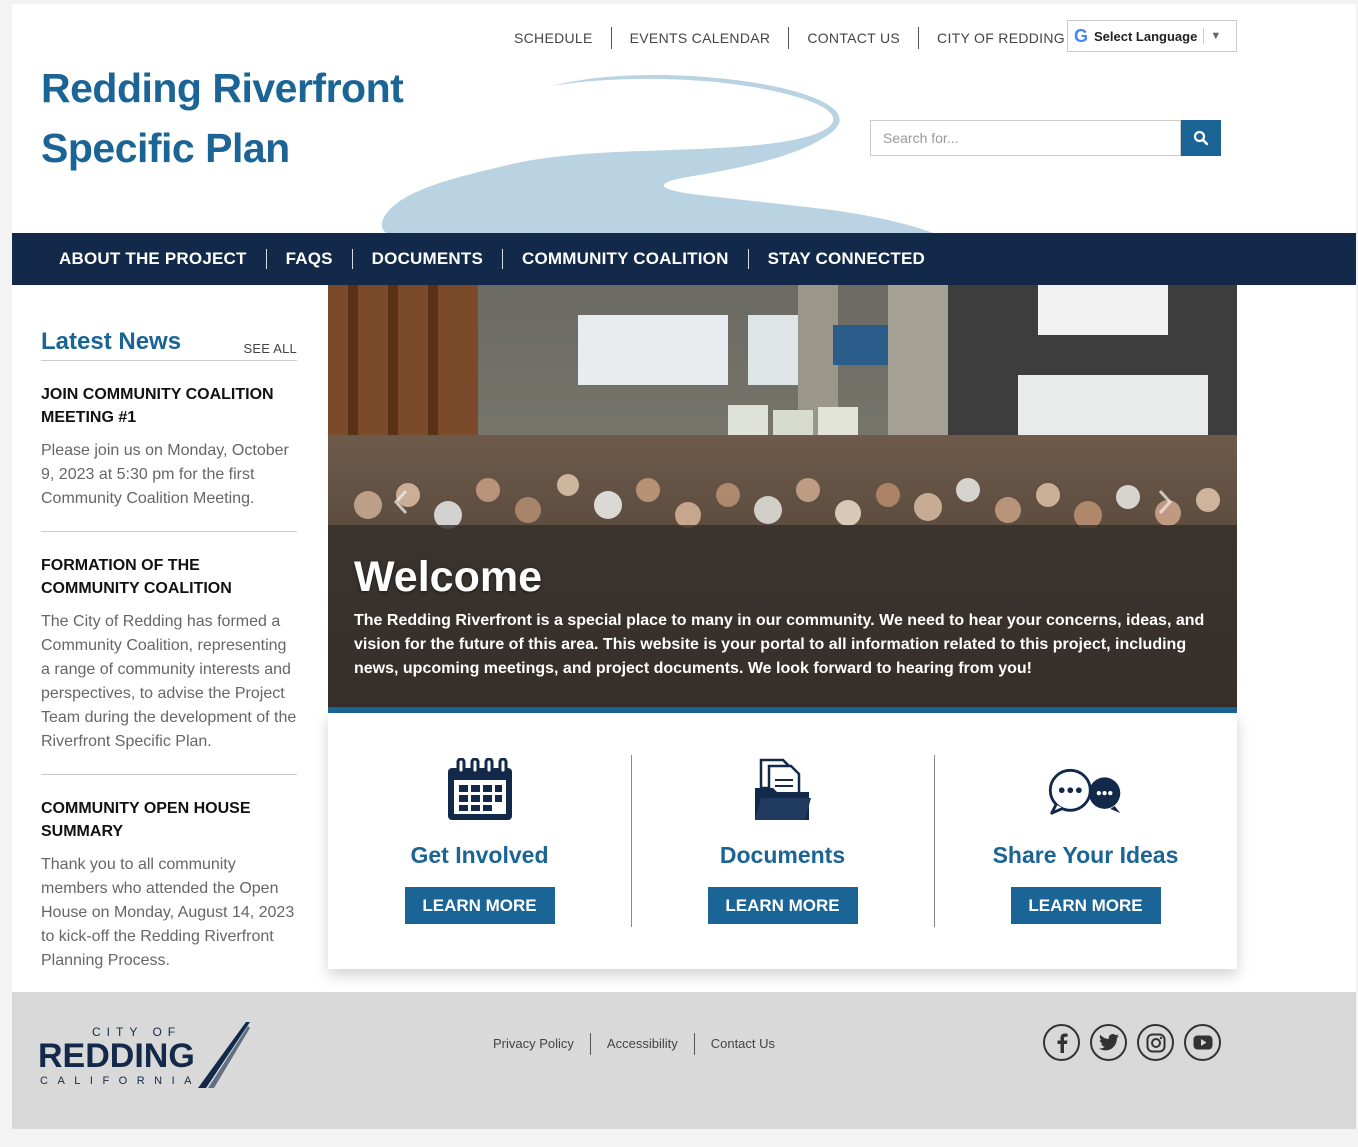 This screenshot has width=1358, height=1147. I want to click on card-title: Get Involved, so click(479, 855).